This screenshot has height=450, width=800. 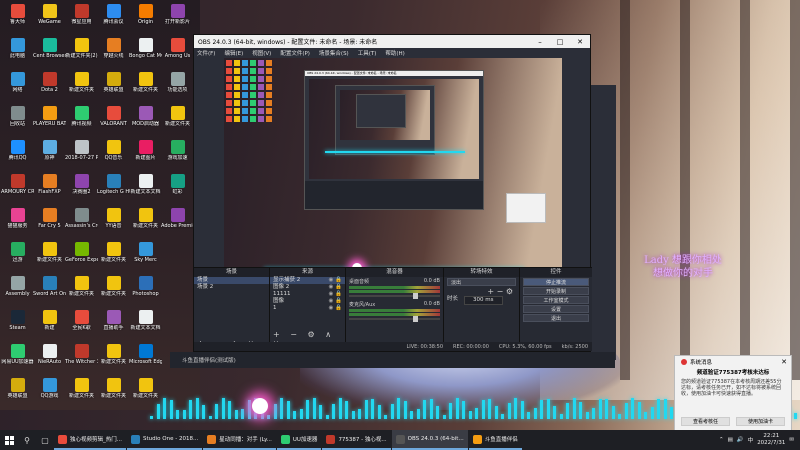 I want to click on desktop-icon: 新建图片, so click(x=145, y=155).